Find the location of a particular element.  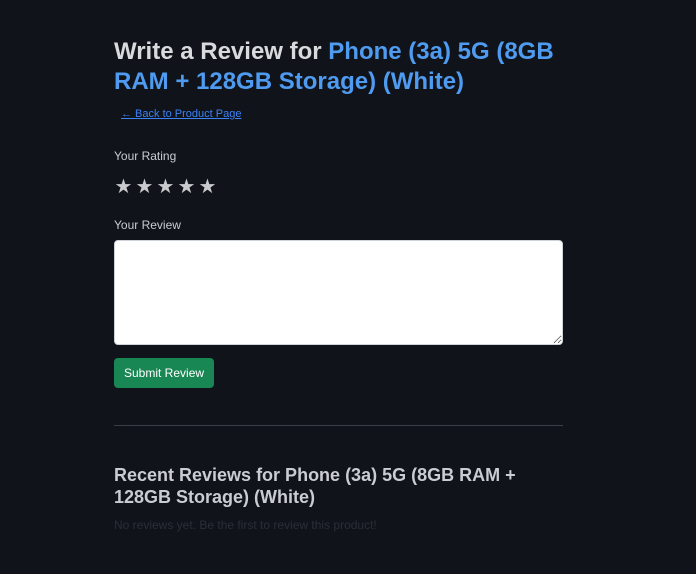

submit-review-button: Submit Review is located at coordinates (164, 373).